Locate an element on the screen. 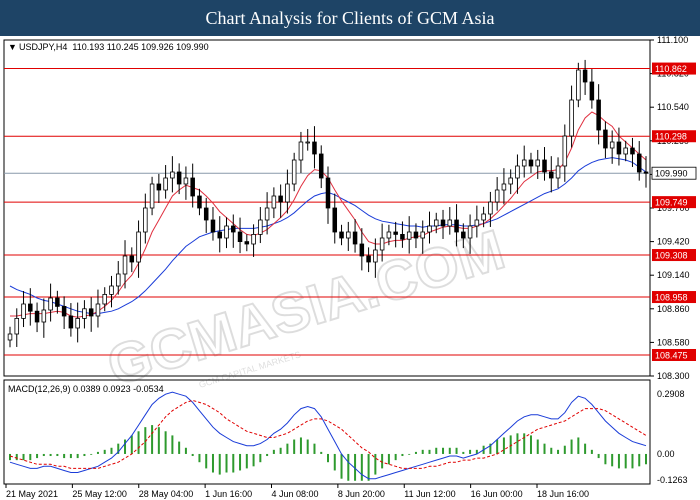  time-tick-label: 1 Jun 16:00 is located at coordinates (228, 494).